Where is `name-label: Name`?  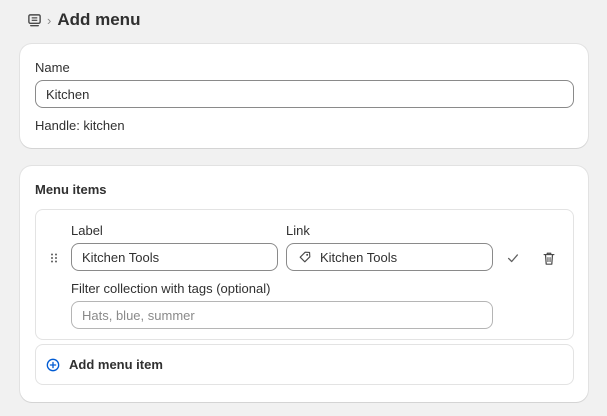
name-label: Name is located at coordinates (52, 67).